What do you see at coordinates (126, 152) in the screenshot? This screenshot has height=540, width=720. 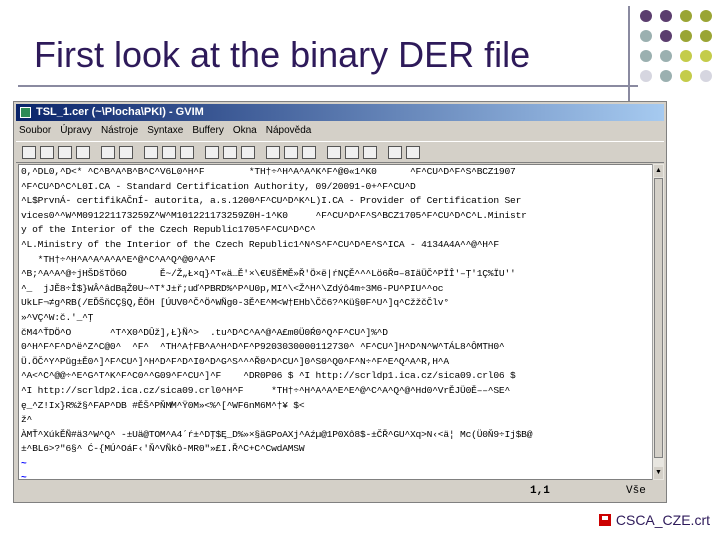 I see `redo-icon` at bounding box center [126, 152].